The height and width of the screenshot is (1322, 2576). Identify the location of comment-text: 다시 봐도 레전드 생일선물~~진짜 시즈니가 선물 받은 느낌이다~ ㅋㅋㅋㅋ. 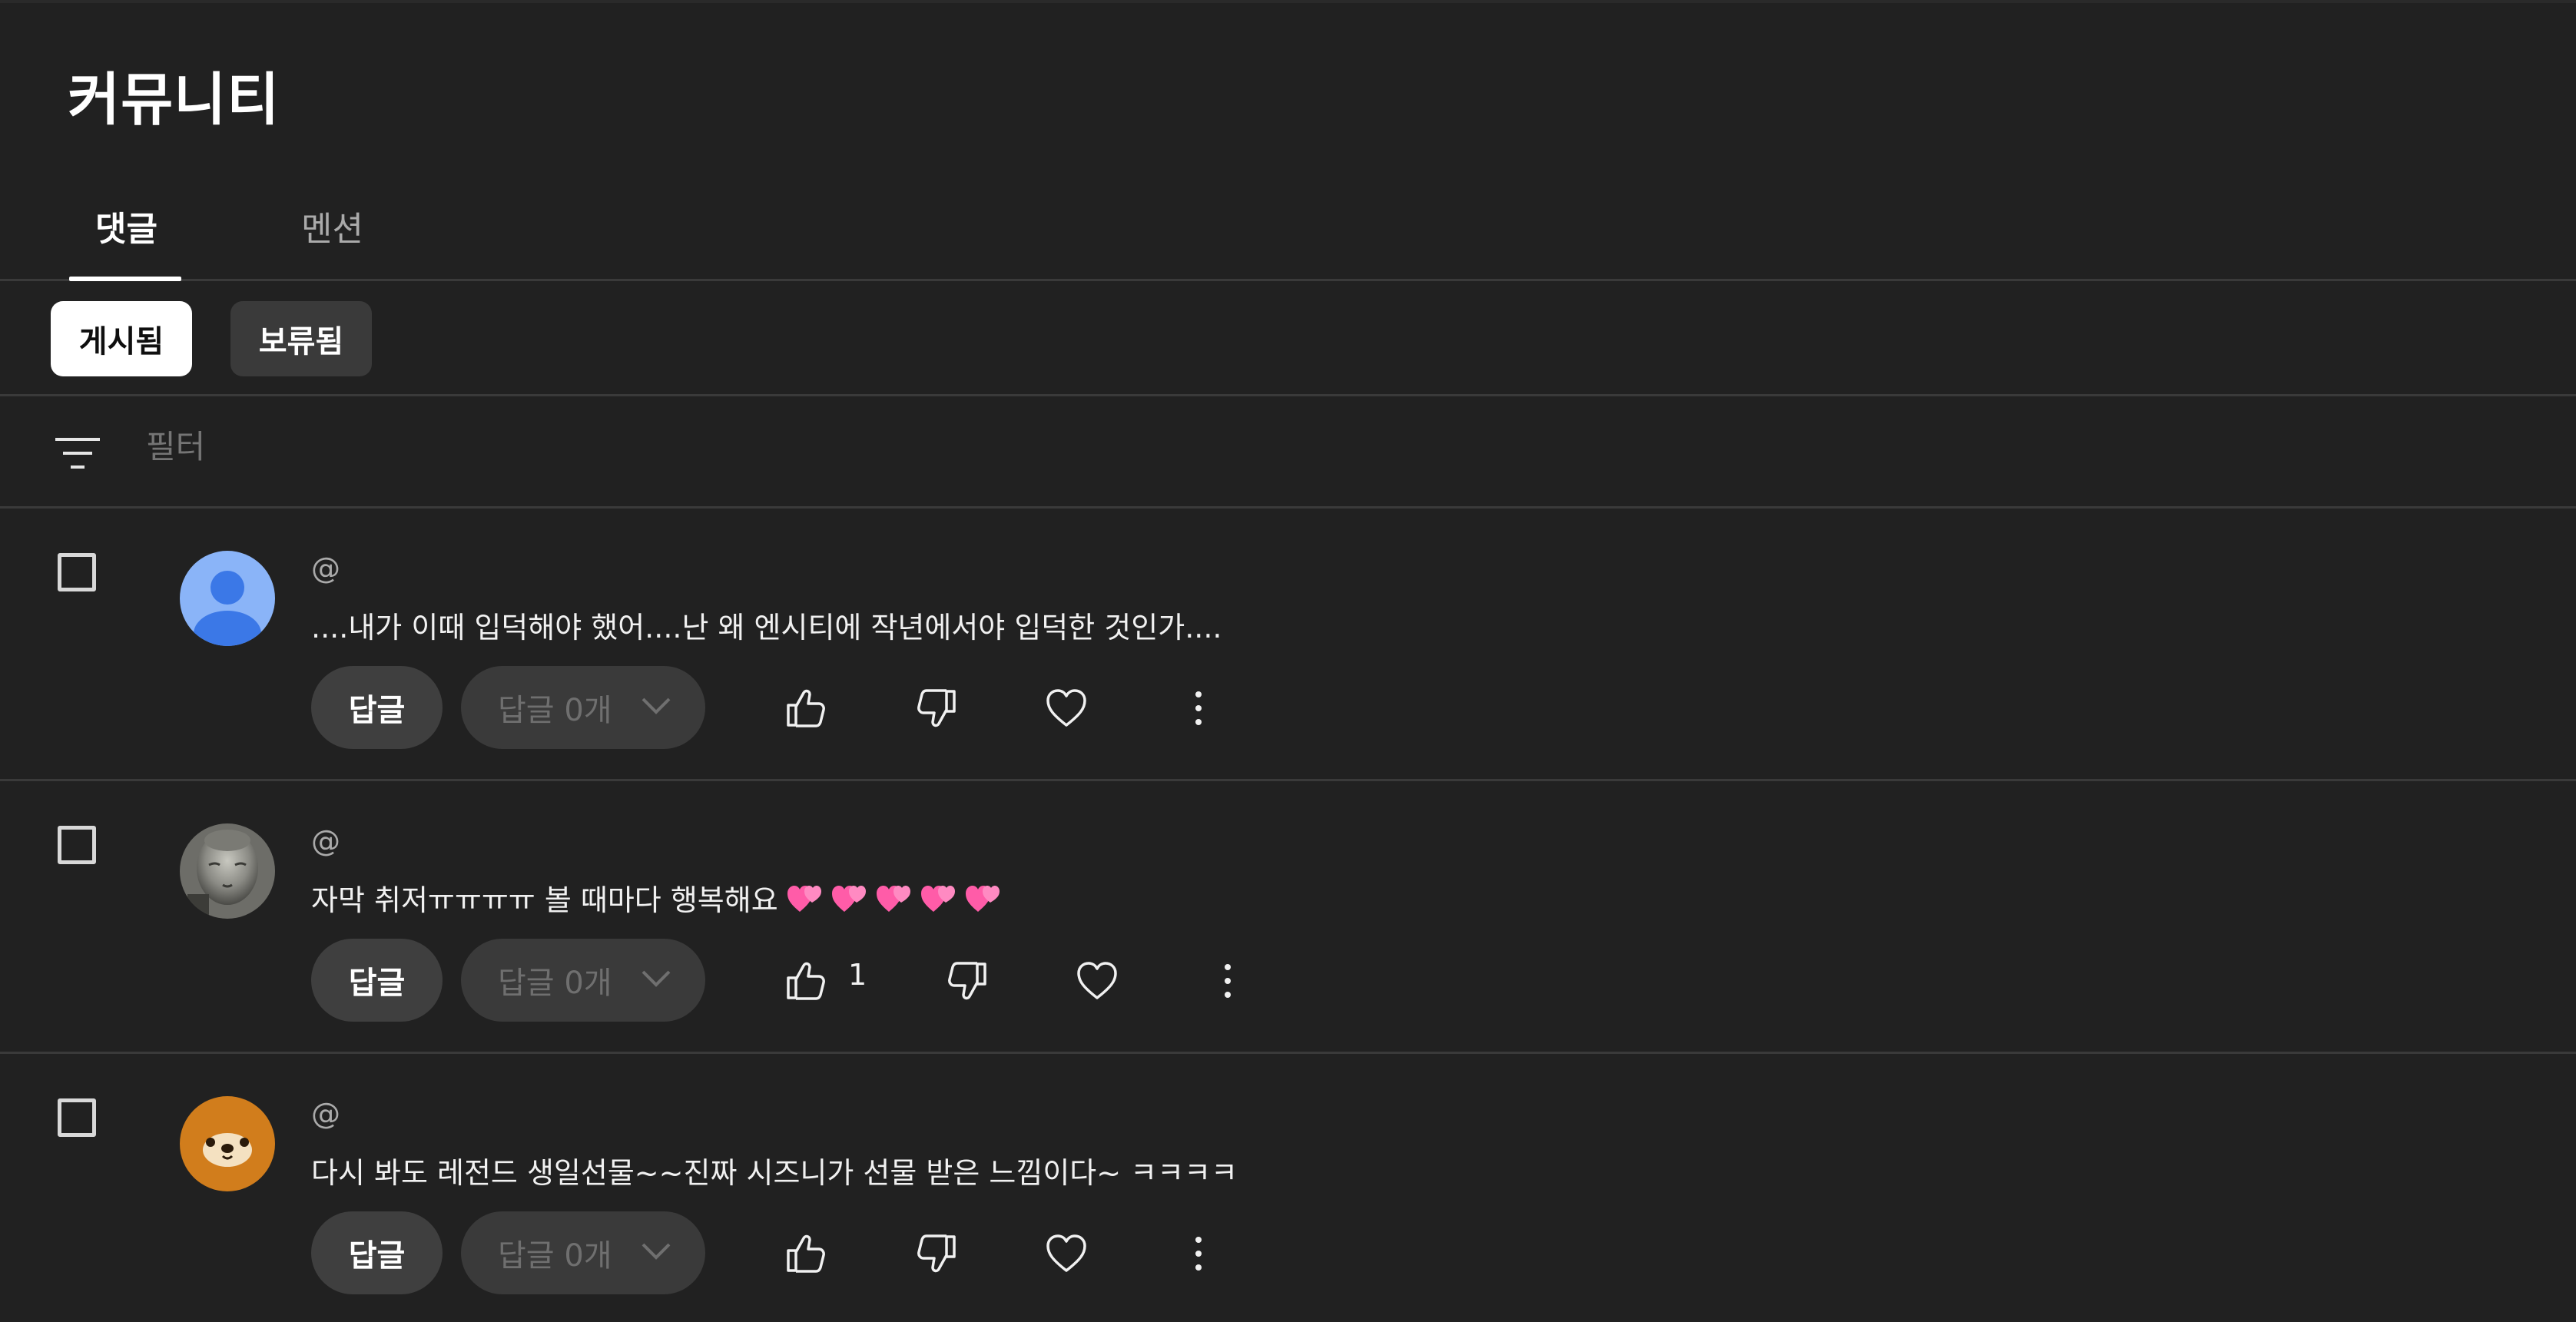
(774, 1173).